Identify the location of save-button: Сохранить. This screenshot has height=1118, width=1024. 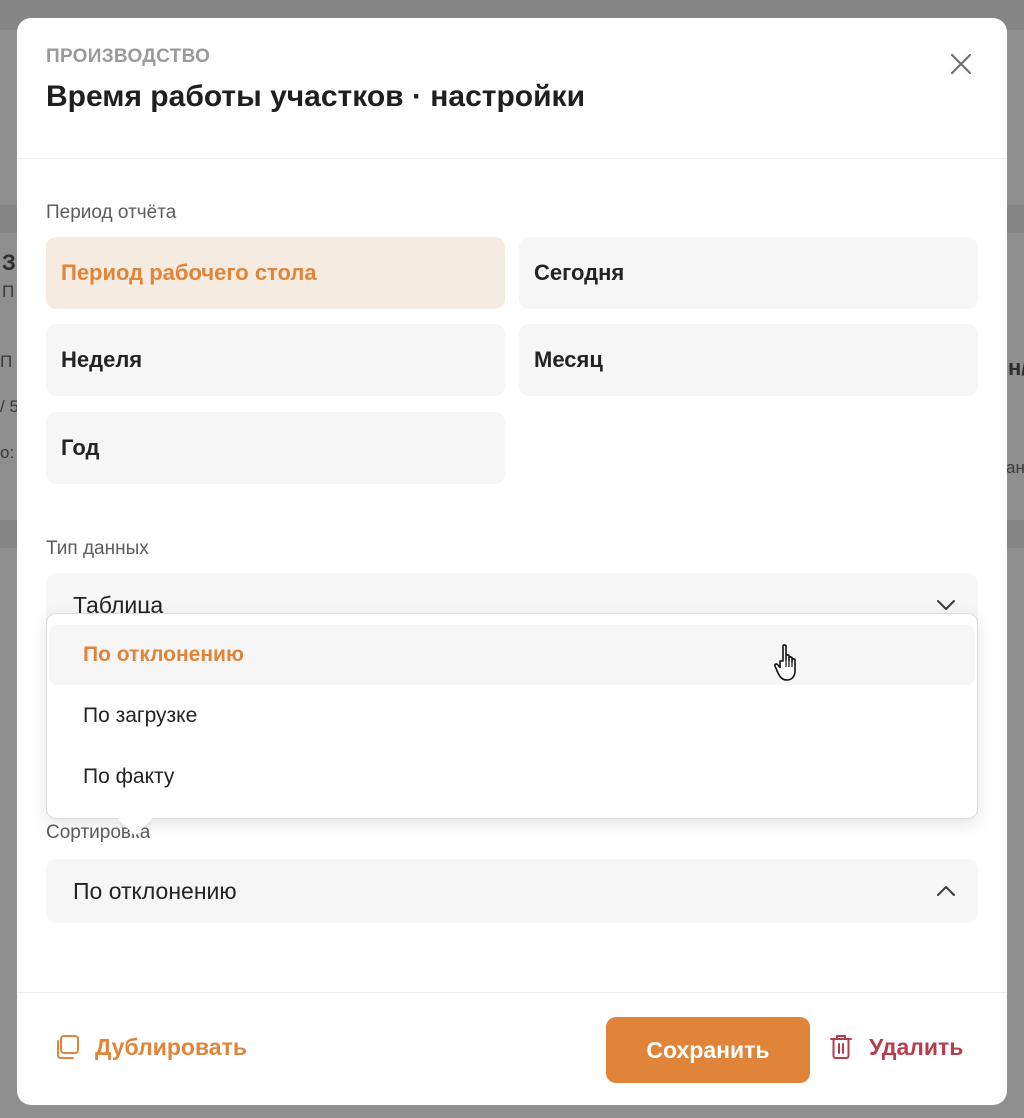
(708, 1050).